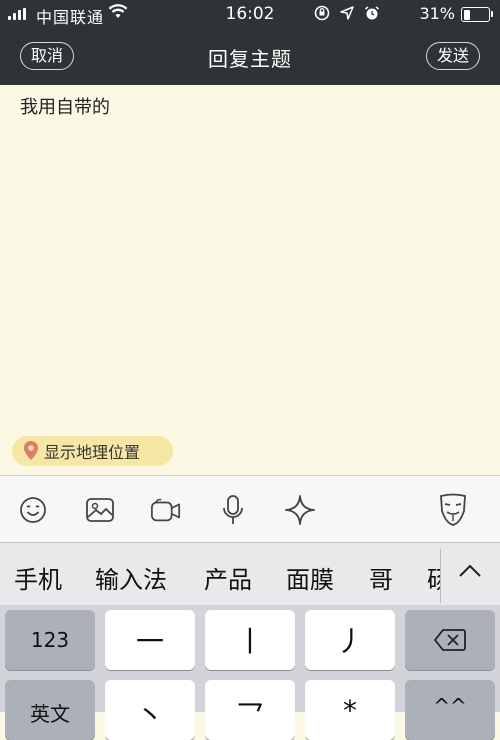 The width and height of the screenshot is (500, 740). I want to click on location-pin-icon, so click(31, 450).